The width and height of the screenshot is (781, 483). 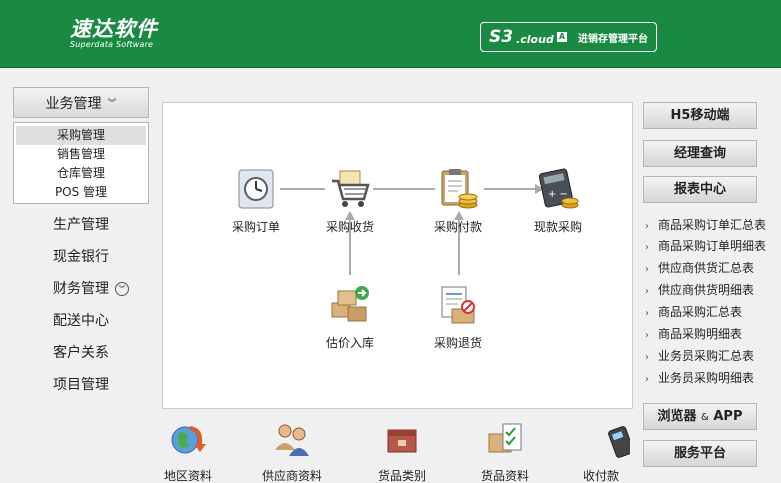 What do you see at coordinates (621, 442) in the screenshot?
I see `pos-terminal-icon` at bounding box center [621, 442].